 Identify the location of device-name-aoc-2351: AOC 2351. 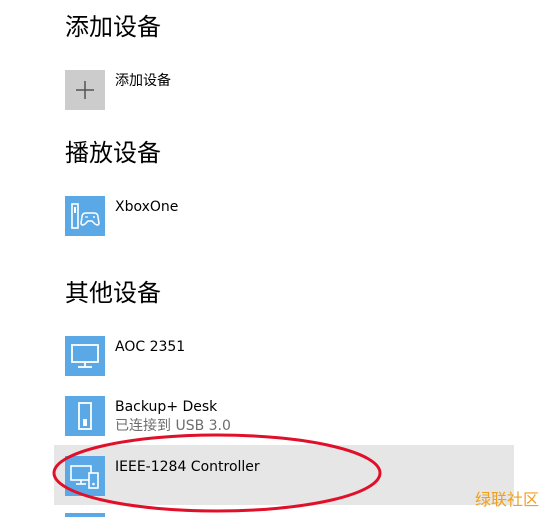
(150, 347).